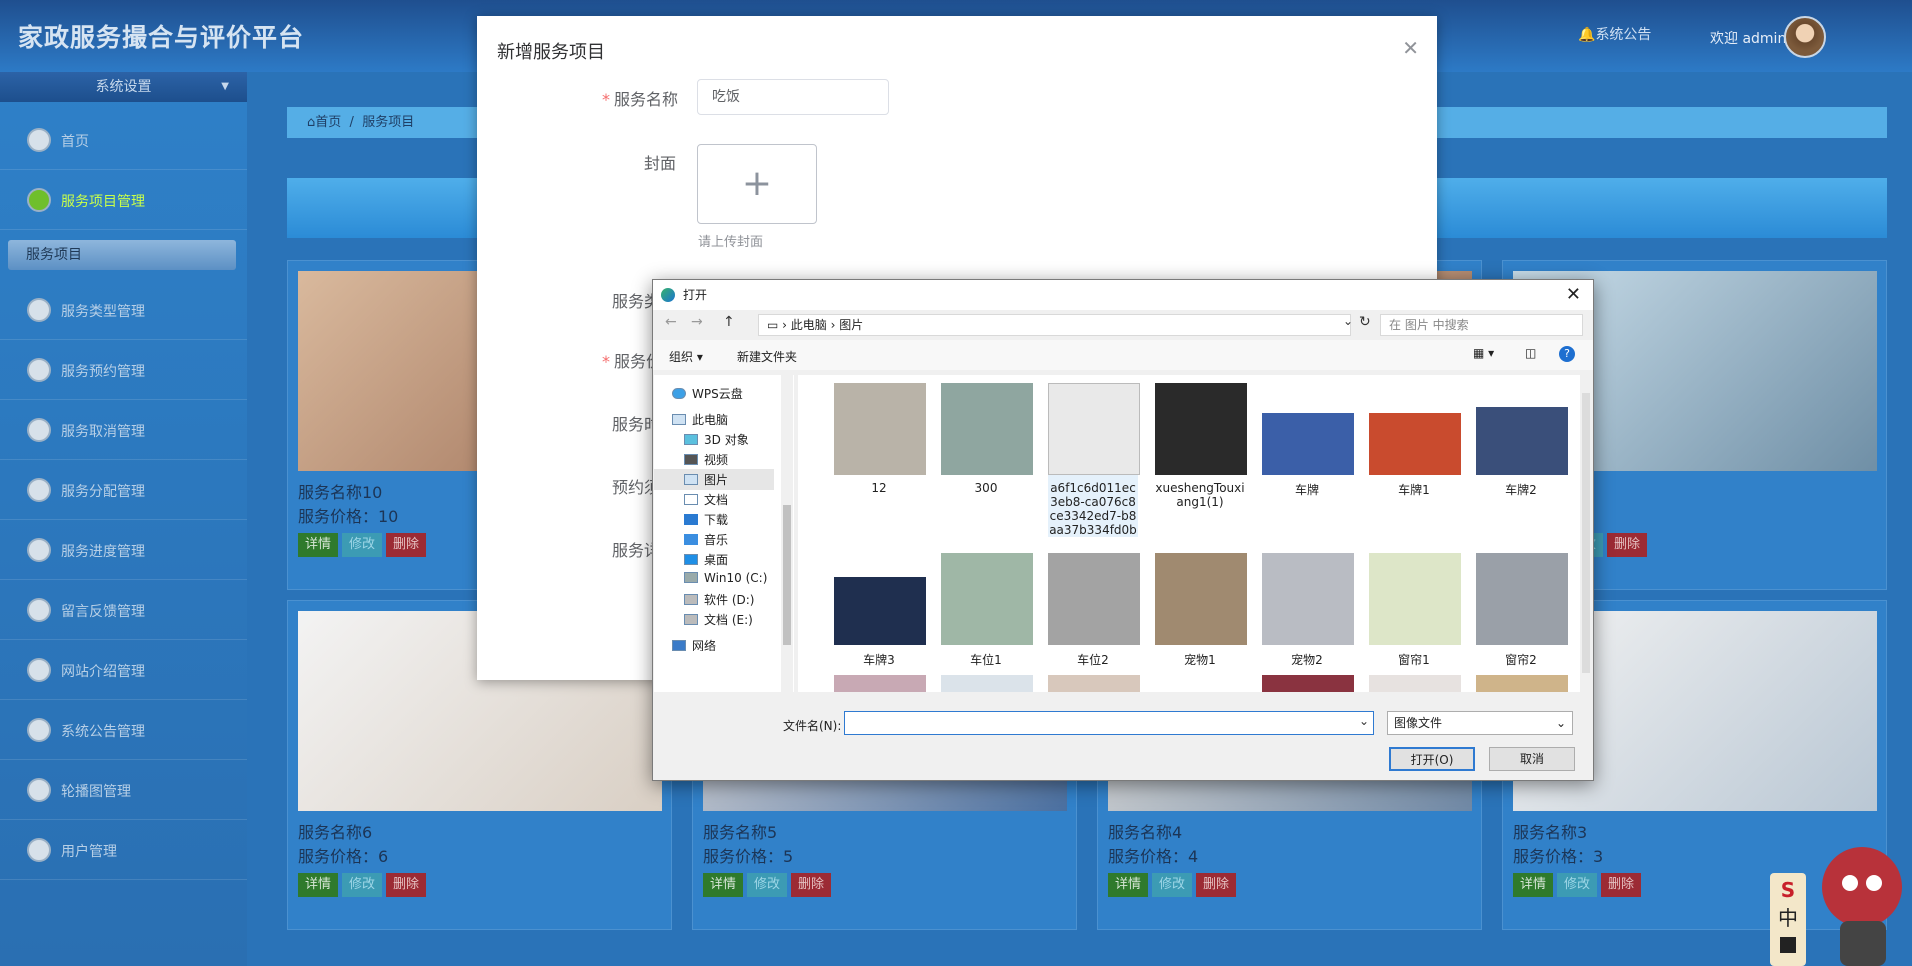 The image size is (1912, 966). I want to click on file-item: xueshengTouxiang1(1), so click(1201, 446).